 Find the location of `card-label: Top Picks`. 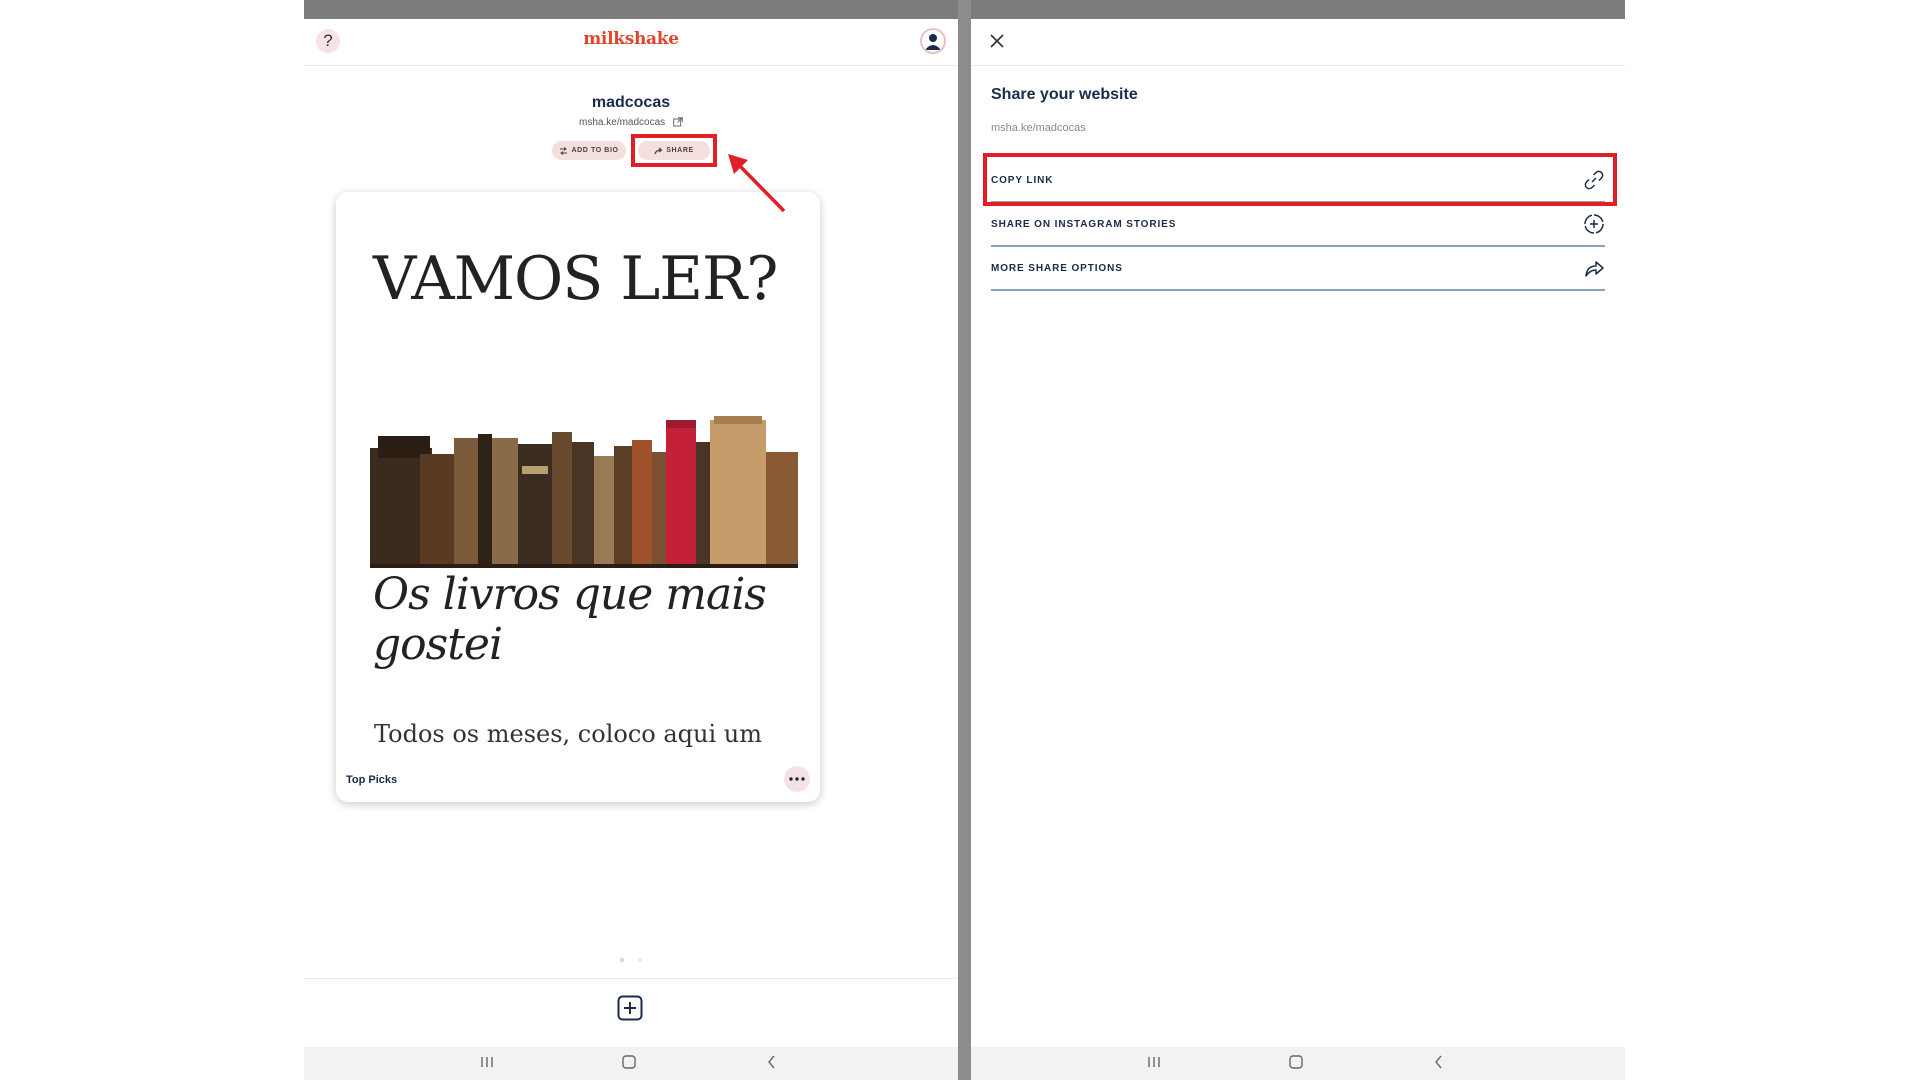

card-label: Top Picks is located at coordinates (372, 780).